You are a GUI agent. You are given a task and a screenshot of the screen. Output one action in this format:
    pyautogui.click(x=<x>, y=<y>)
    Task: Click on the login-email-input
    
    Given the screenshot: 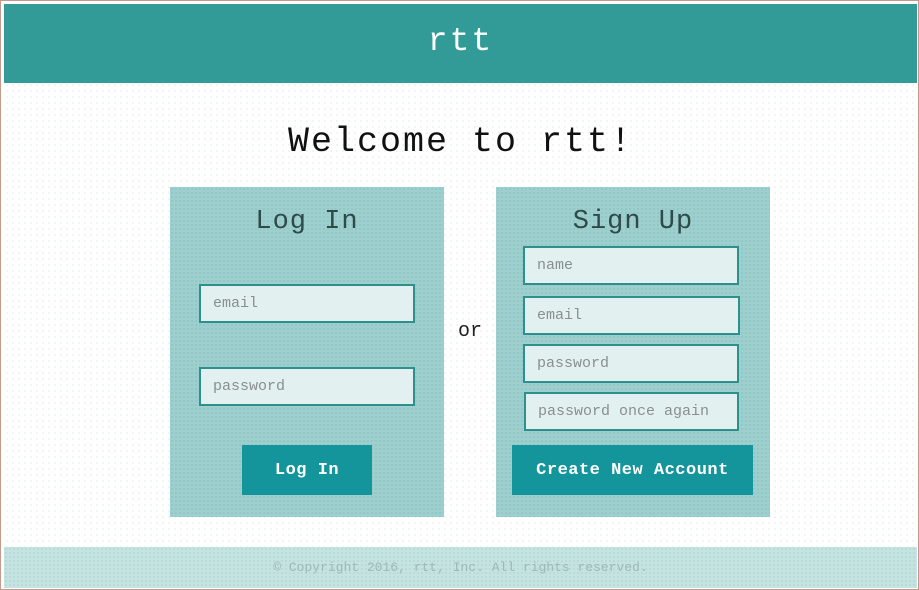 What is the action you would take?
    pyautogui.click(x=307, y=303)
    